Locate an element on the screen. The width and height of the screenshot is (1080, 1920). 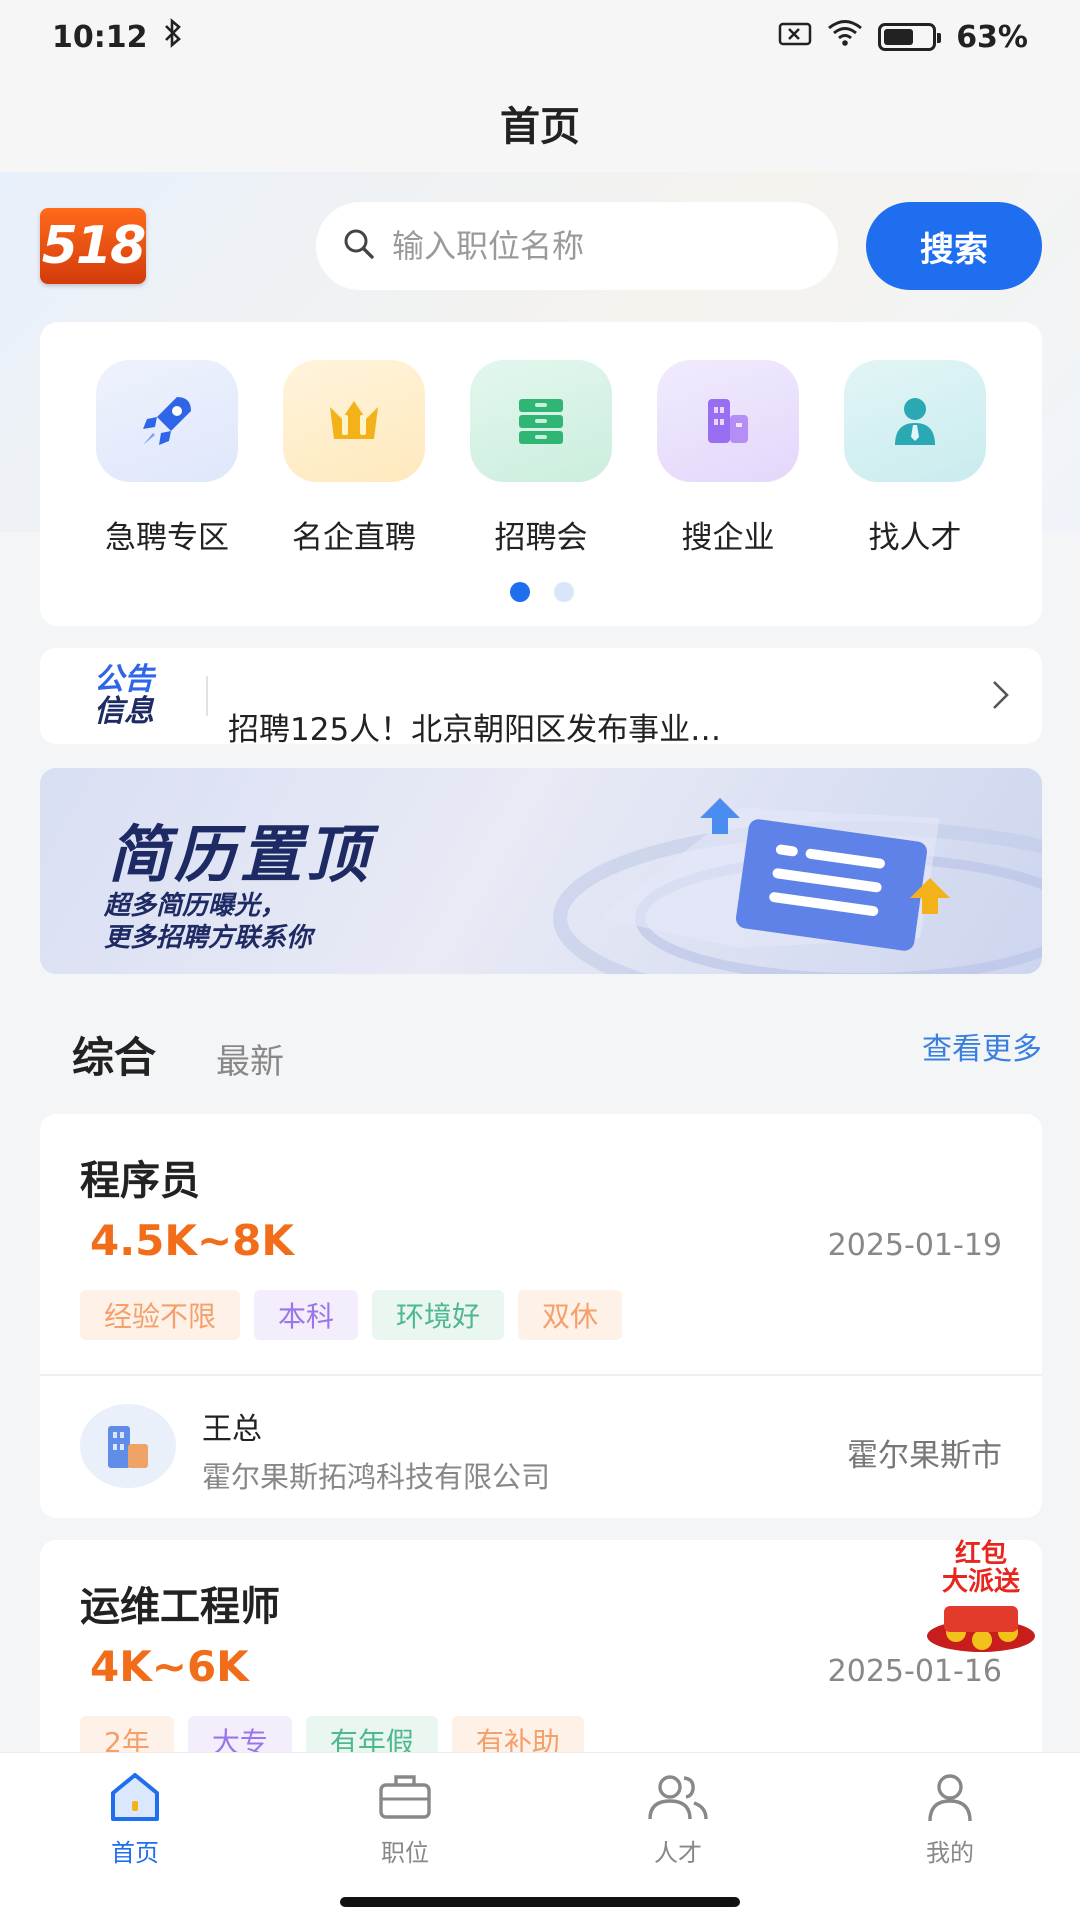
carousel-dot is located at coordinates (564, 592).